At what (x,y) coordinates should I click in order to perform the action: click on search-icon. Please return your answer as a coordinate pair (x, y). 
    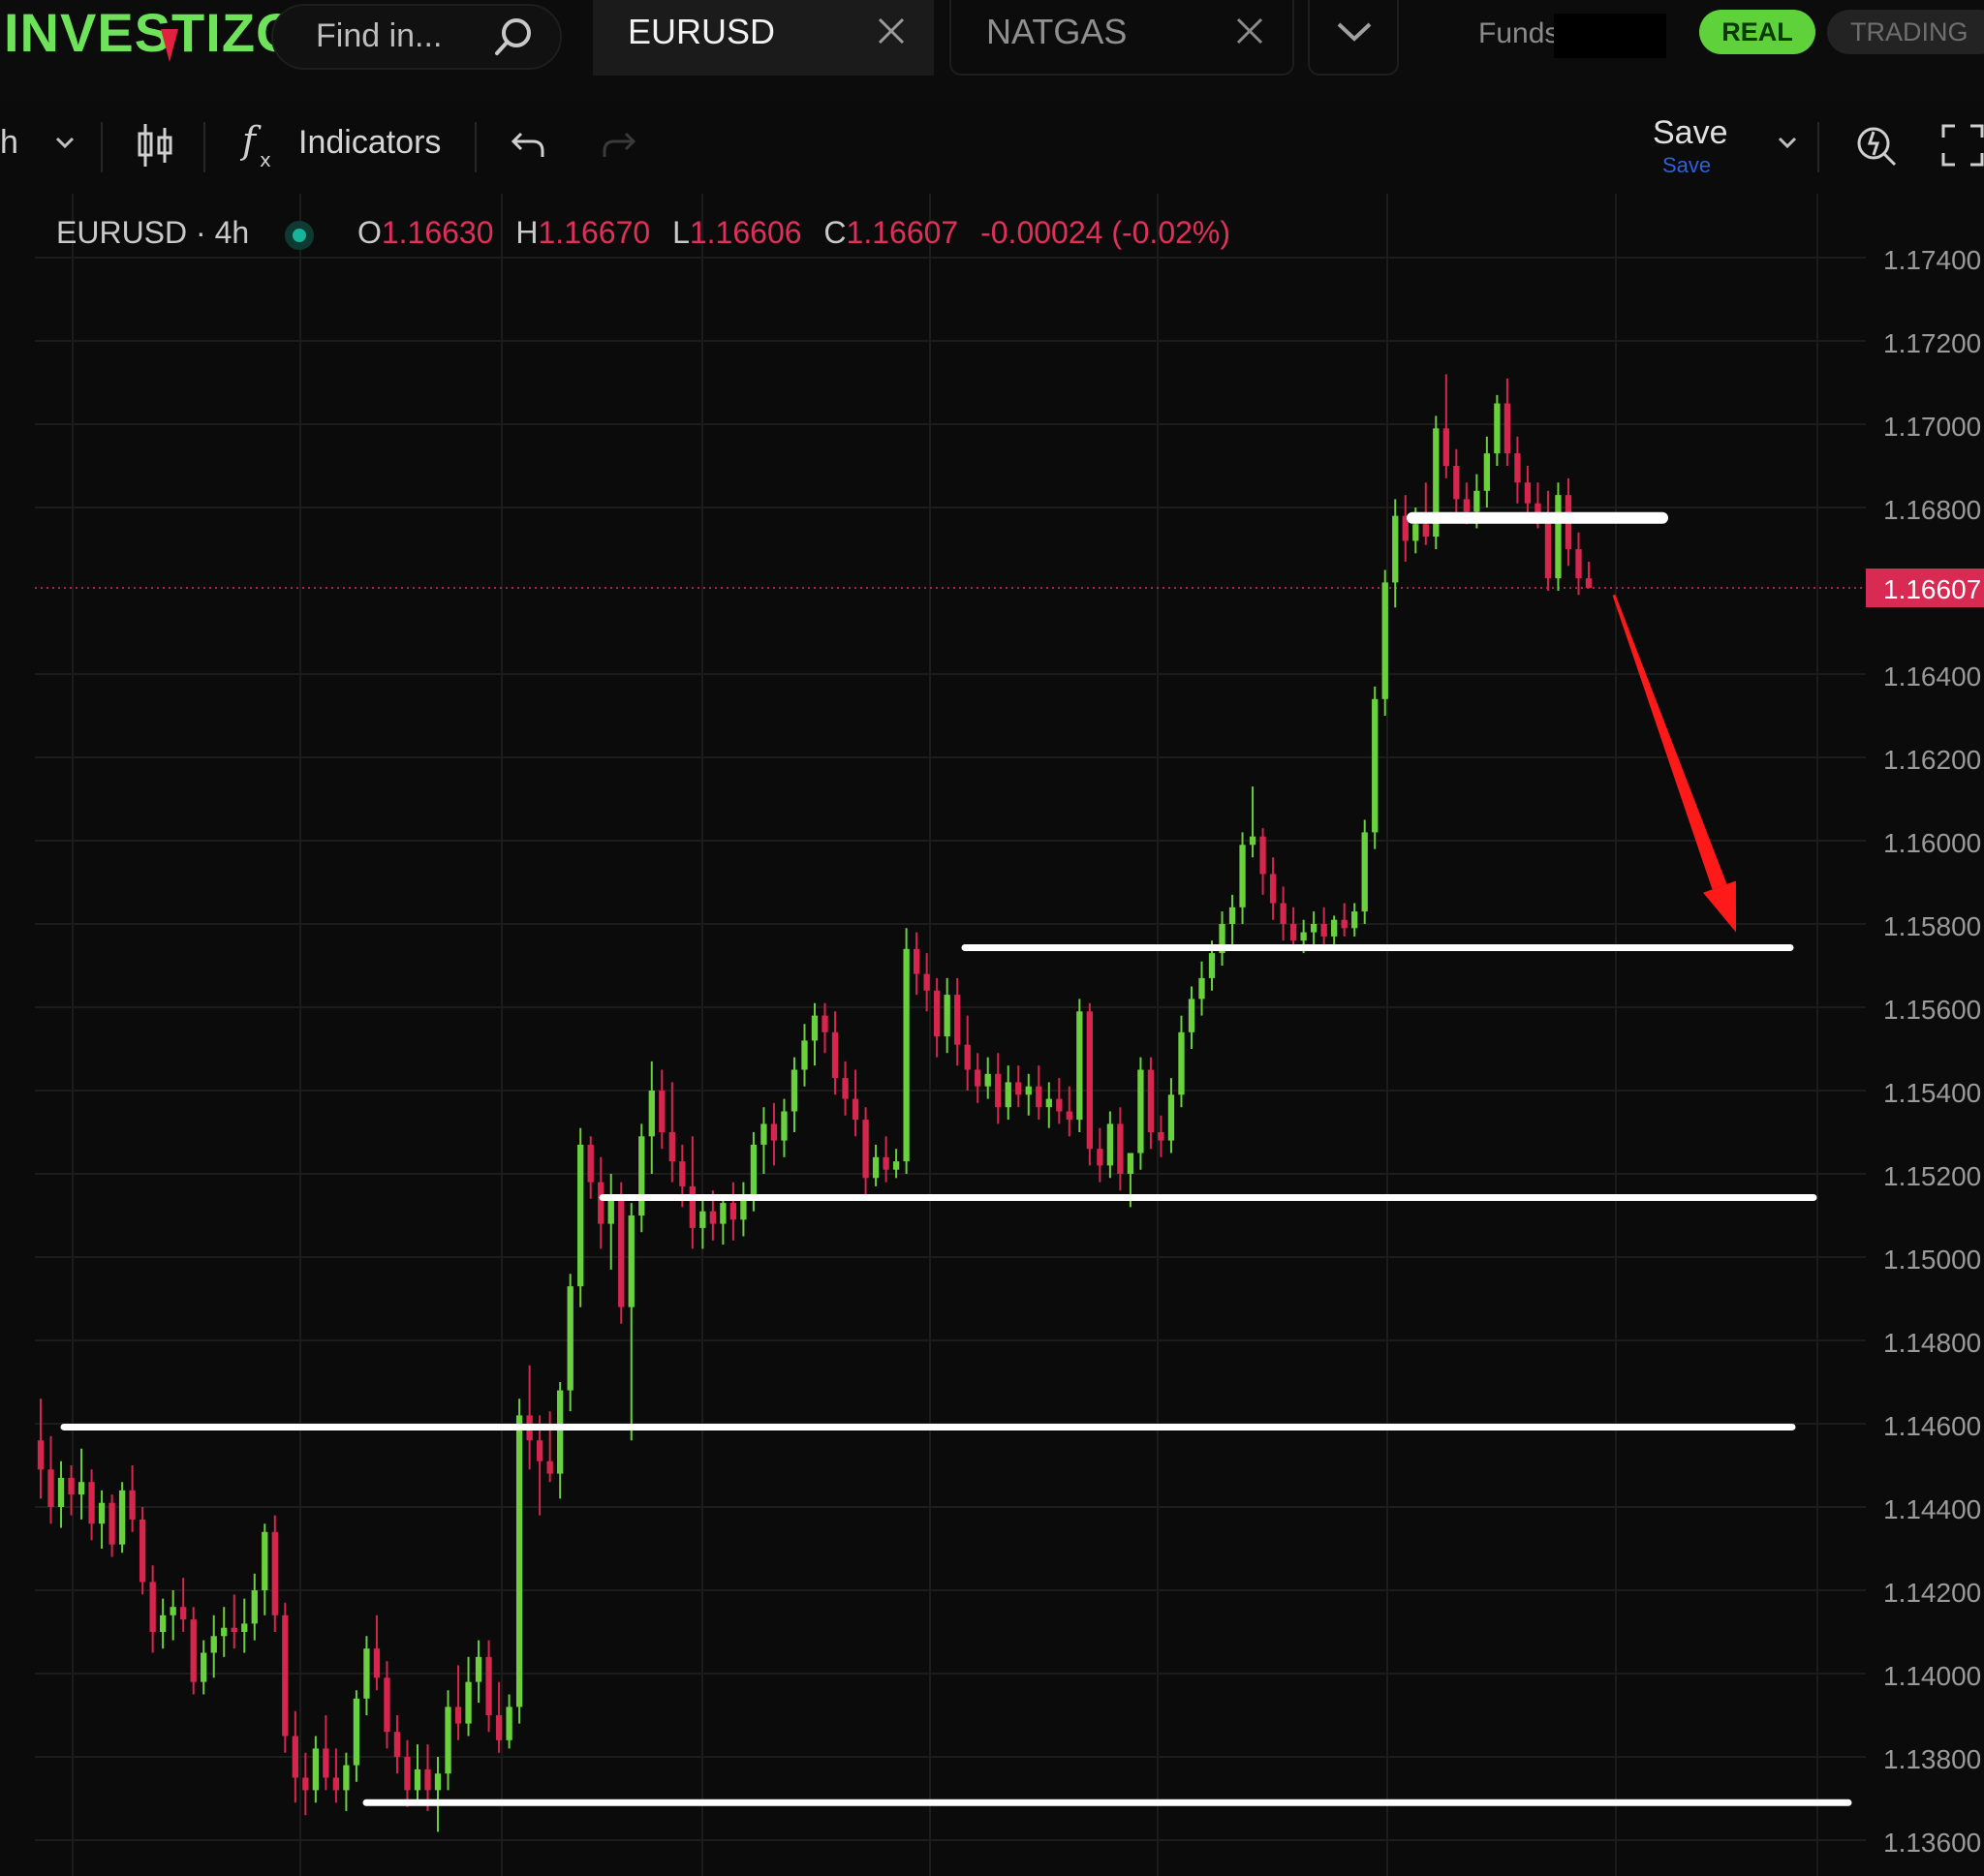
    Looking at the image, I should click on (513, 37).